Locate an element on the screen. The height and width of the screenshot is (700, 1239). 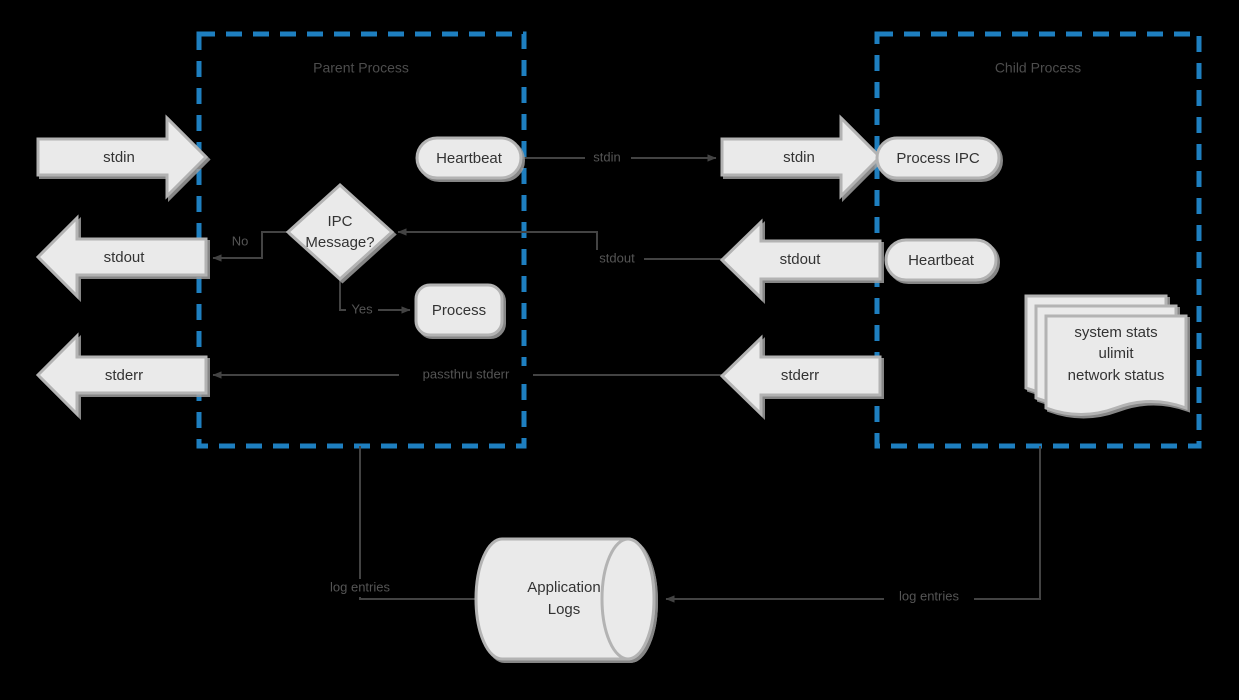
node-ipc-message-label-line2: Message? is located at coordinates (339, 242).